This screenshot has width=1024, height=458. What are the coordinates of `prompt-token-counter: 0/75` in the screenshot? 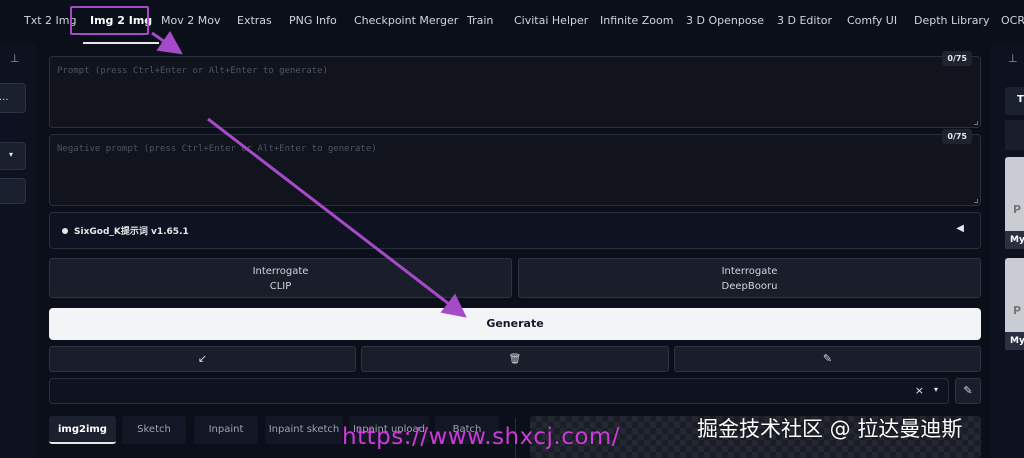 It's located at (957, 58).